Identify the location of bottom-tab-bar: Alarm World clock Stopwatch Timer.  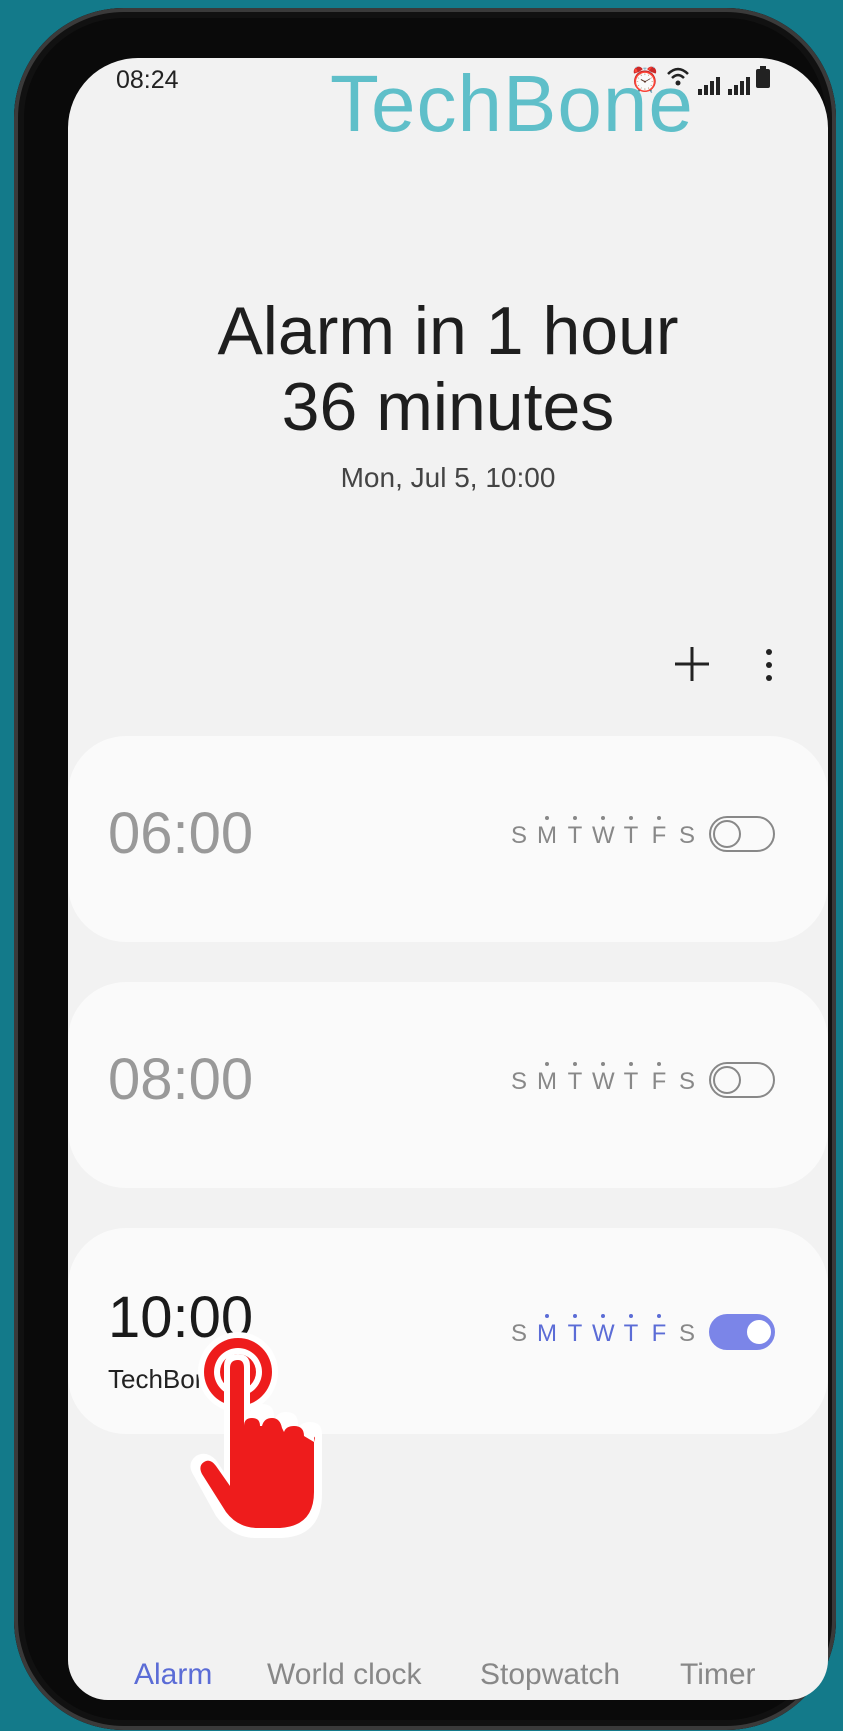
(448, 1678).